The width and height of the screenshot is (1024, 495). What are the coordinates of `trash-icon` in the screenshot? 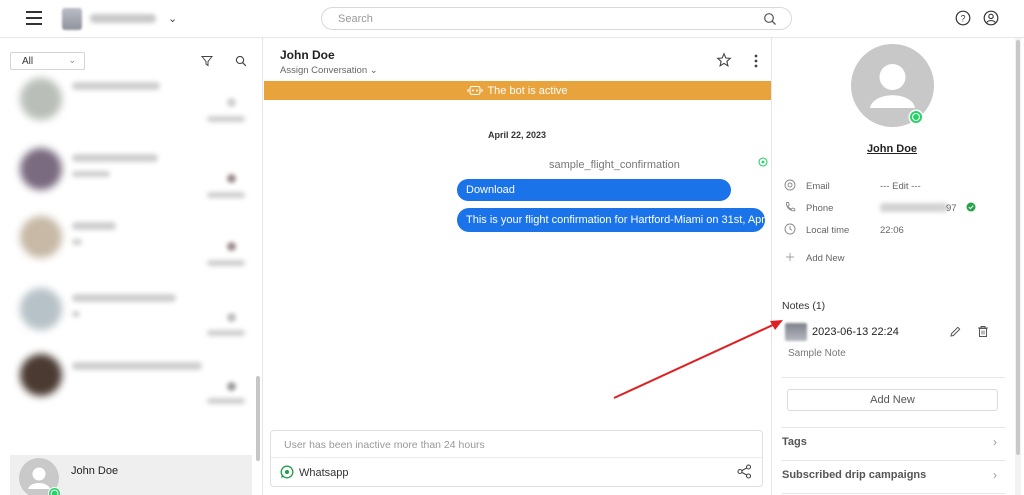 It's located at (983, 331).